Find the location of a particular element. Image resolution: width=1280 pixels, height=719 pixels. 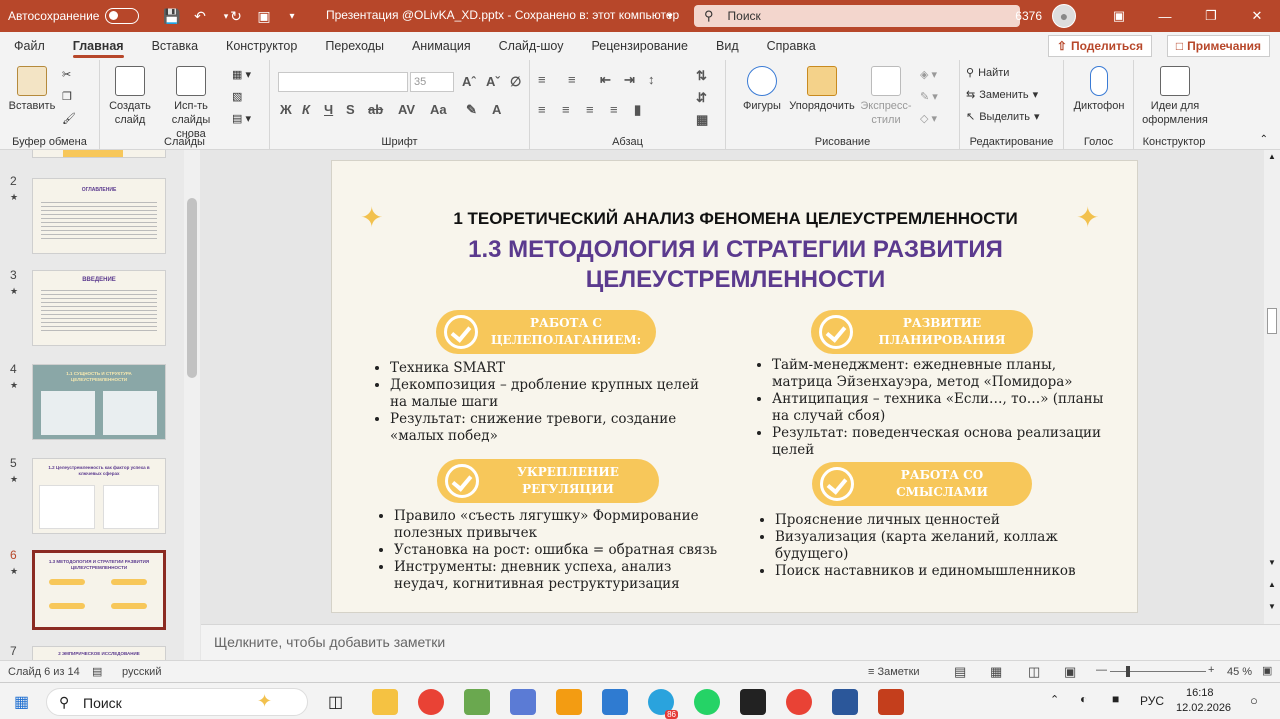

block-title-meanings: РАБОТА СО СМЫСЛАМИ is located at coordinates (922, 484).